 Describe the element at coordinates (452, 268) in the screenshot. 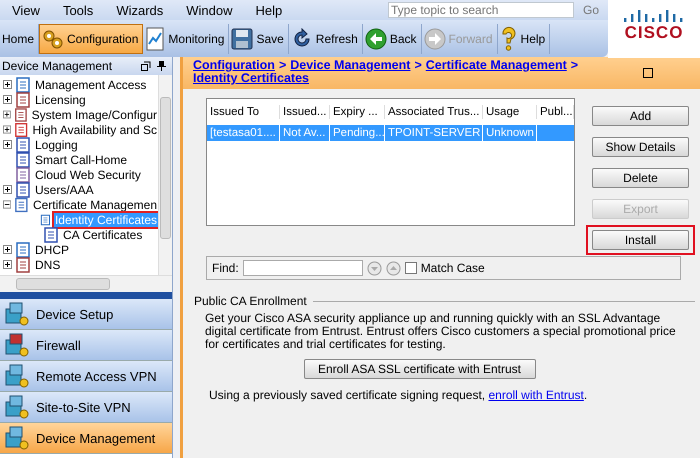

I see `match-case-label: Match Case` at that location.